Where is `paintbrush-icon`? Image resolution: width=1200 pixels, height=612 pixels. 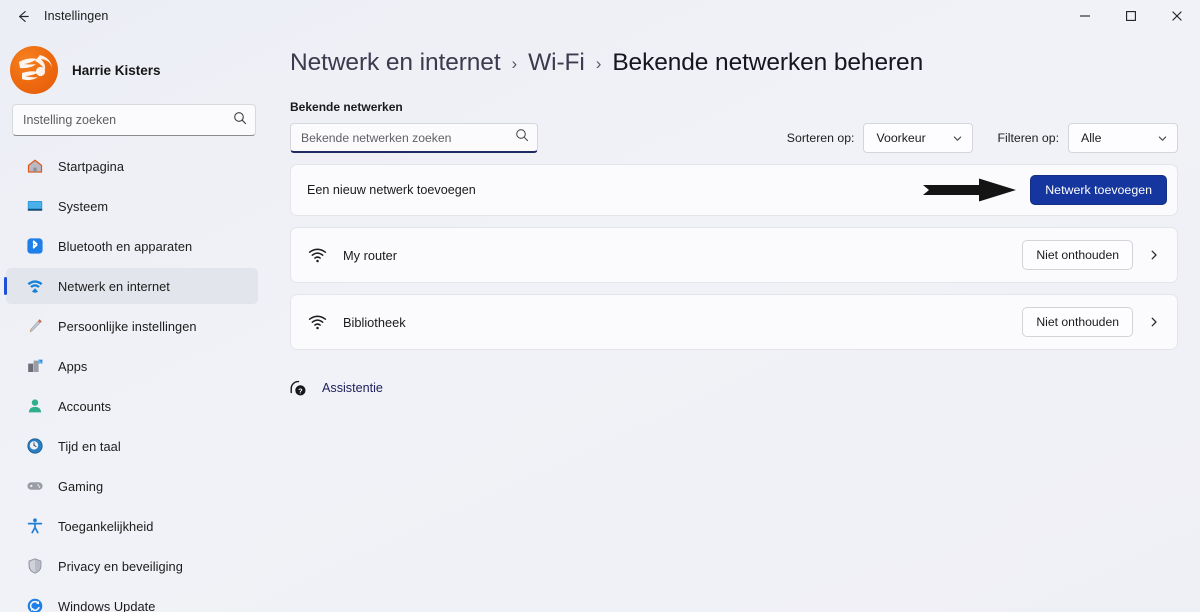
paintbrush-icon is located at coordinates (35, 326).